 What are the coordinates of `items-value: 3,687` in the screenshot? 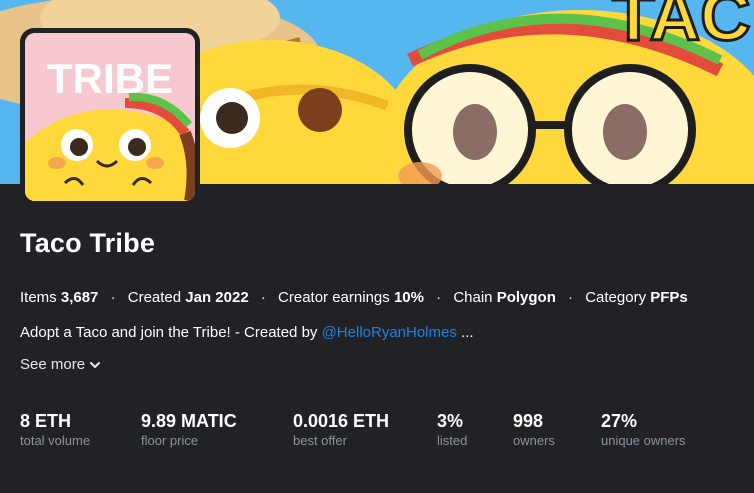 It's located at (79, 297).